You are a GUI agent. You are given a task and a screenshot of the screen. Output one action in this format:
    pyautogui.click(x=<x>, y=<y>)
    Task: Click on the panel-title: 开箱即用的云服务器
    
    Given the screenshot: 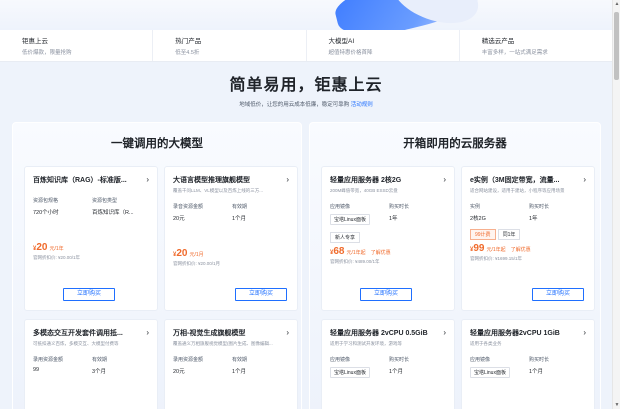 What is the action you would take?
    pyautogui.click(x=455, y=144)
    